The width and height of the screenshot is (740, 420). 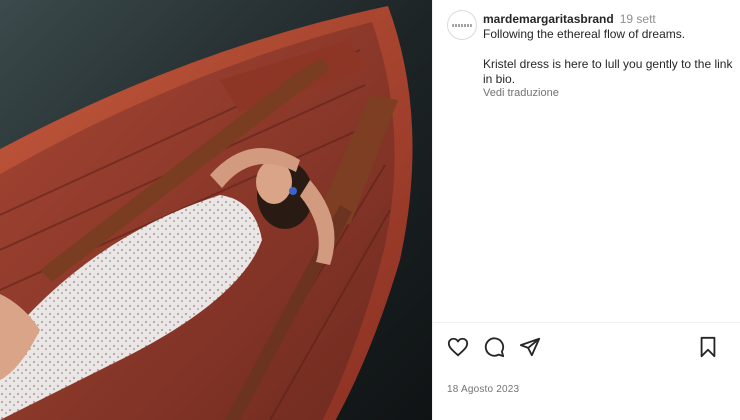 What do you see at coordinates (494, 347) in the screenshot?
I see `comment-icon` at bounding box center [494, 347].